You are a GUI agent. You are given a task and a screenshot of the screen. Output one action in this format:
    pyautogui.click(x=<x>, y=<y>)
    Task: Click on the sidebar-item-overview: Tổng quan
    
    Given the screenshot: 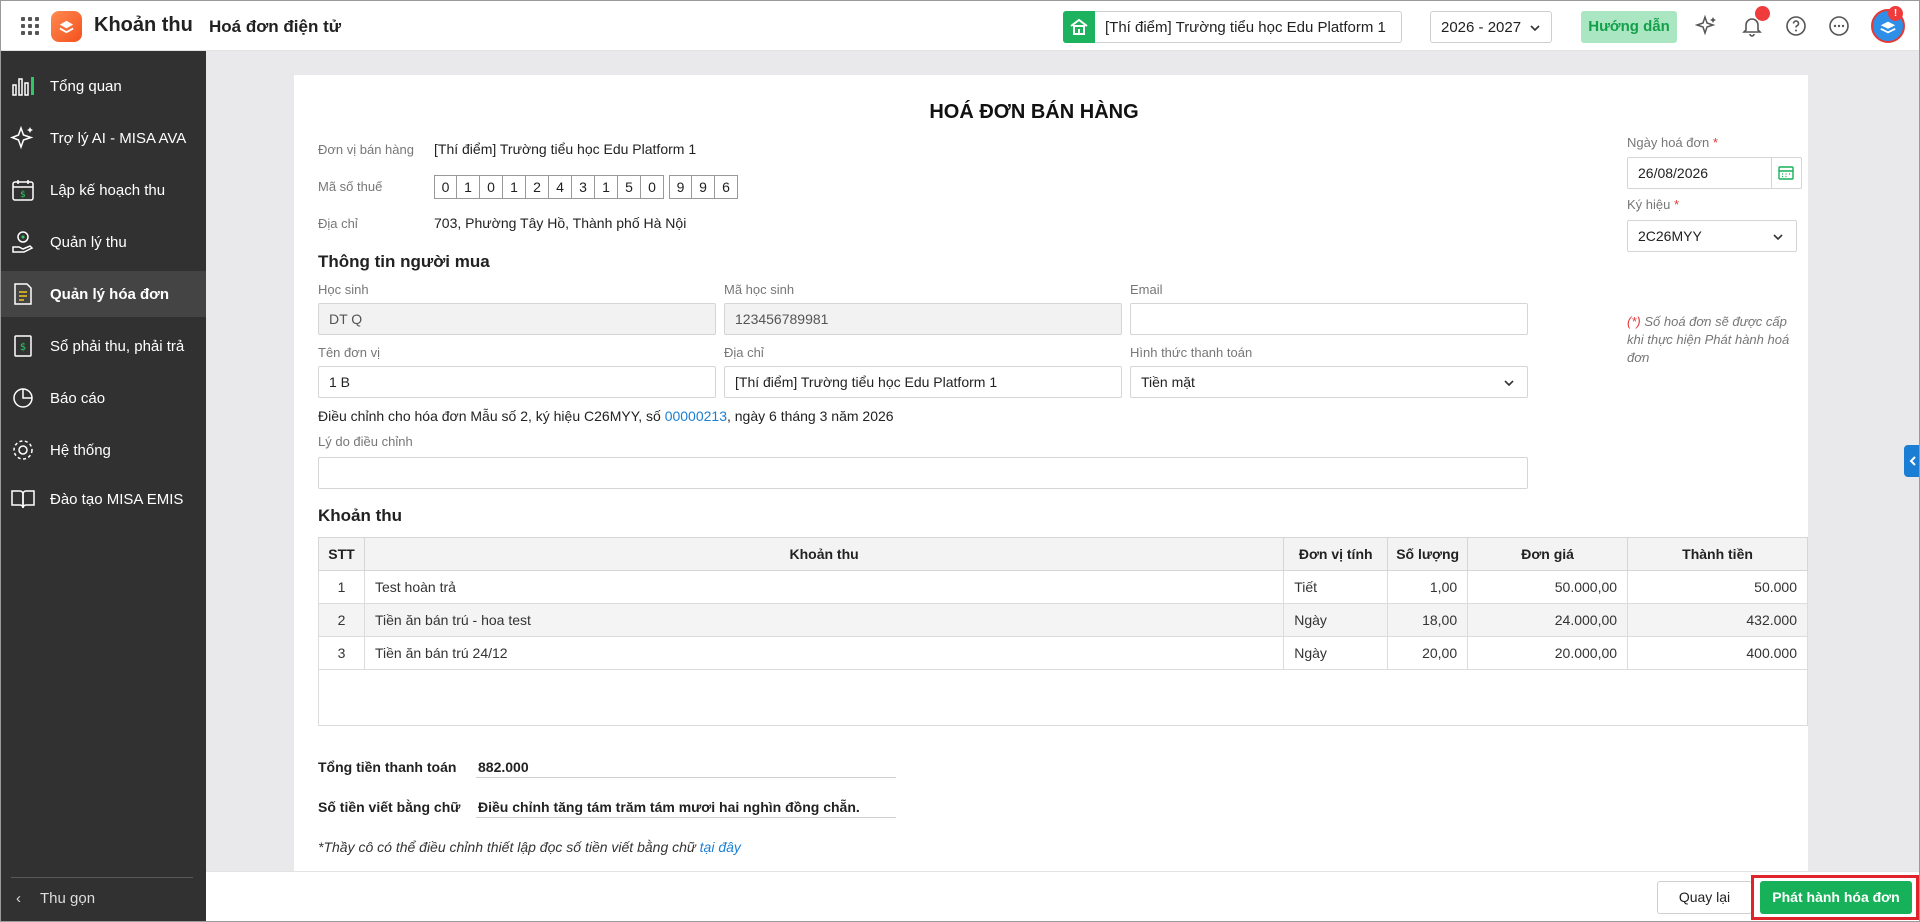 What is the action you would take?
    pyautogui.click(x=103, y=86)
    